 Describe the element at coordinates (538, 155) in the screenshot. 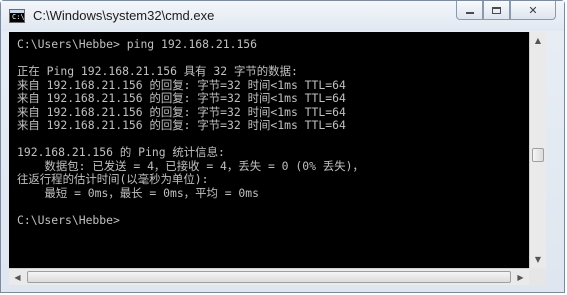

I see `vertical-scroll-thumb` at that location.